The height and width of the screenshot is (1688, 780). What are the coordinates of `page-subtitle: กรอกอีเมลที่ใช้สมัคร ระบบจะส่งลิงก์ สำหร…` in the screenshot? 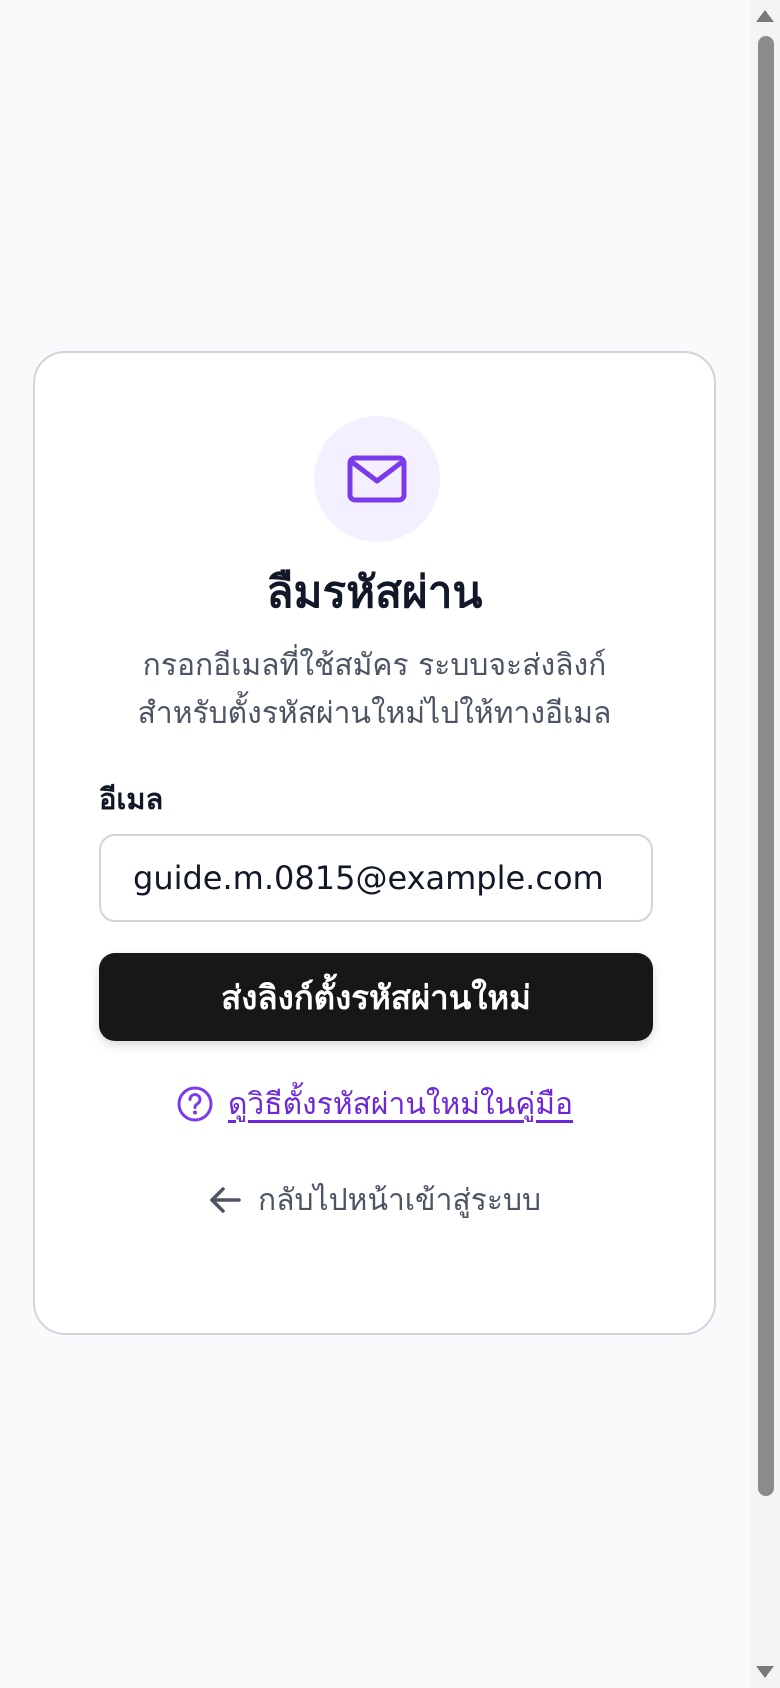 It's located at (374, 690).